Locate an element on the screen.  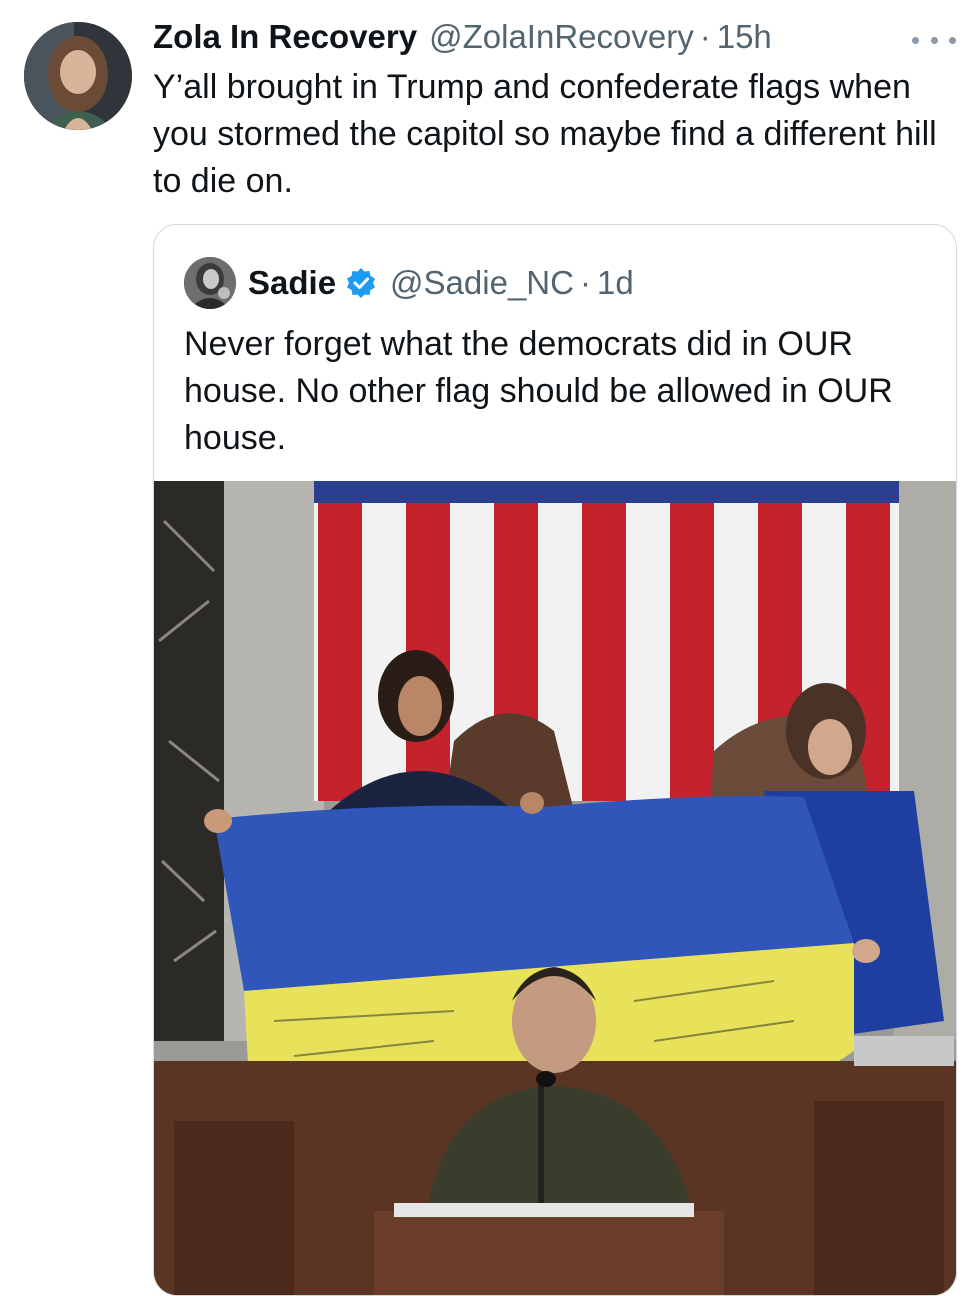
tweet-timestamp: 15h is located at coordinates (744, 37).